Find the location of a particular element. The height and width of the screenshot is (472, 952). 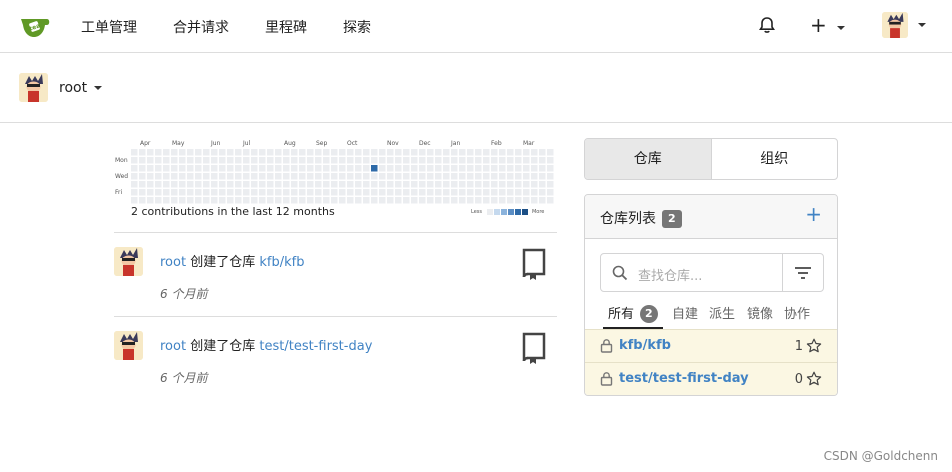

filter-tab-collab: 协作 is located at coordinates (797, 312).